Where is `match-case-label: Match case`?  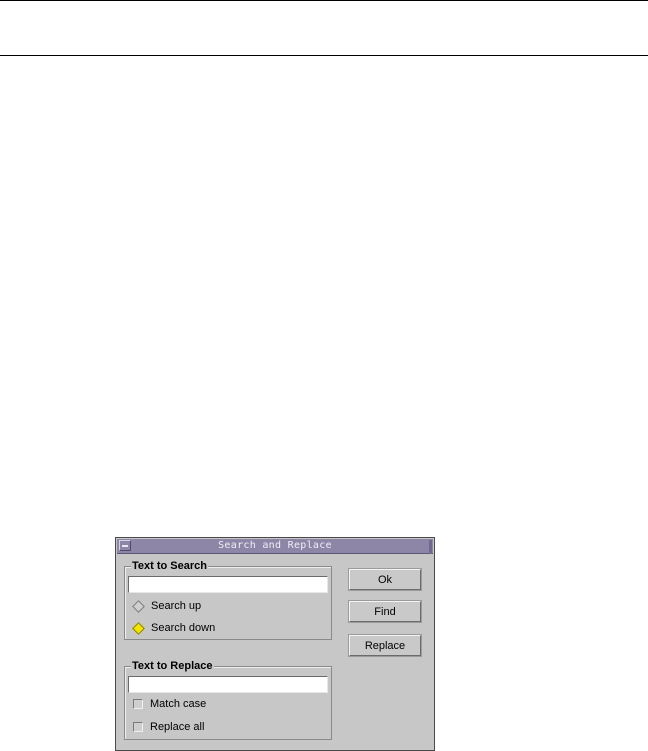
match-case-label: Match case is located at coordinates (178, 704).